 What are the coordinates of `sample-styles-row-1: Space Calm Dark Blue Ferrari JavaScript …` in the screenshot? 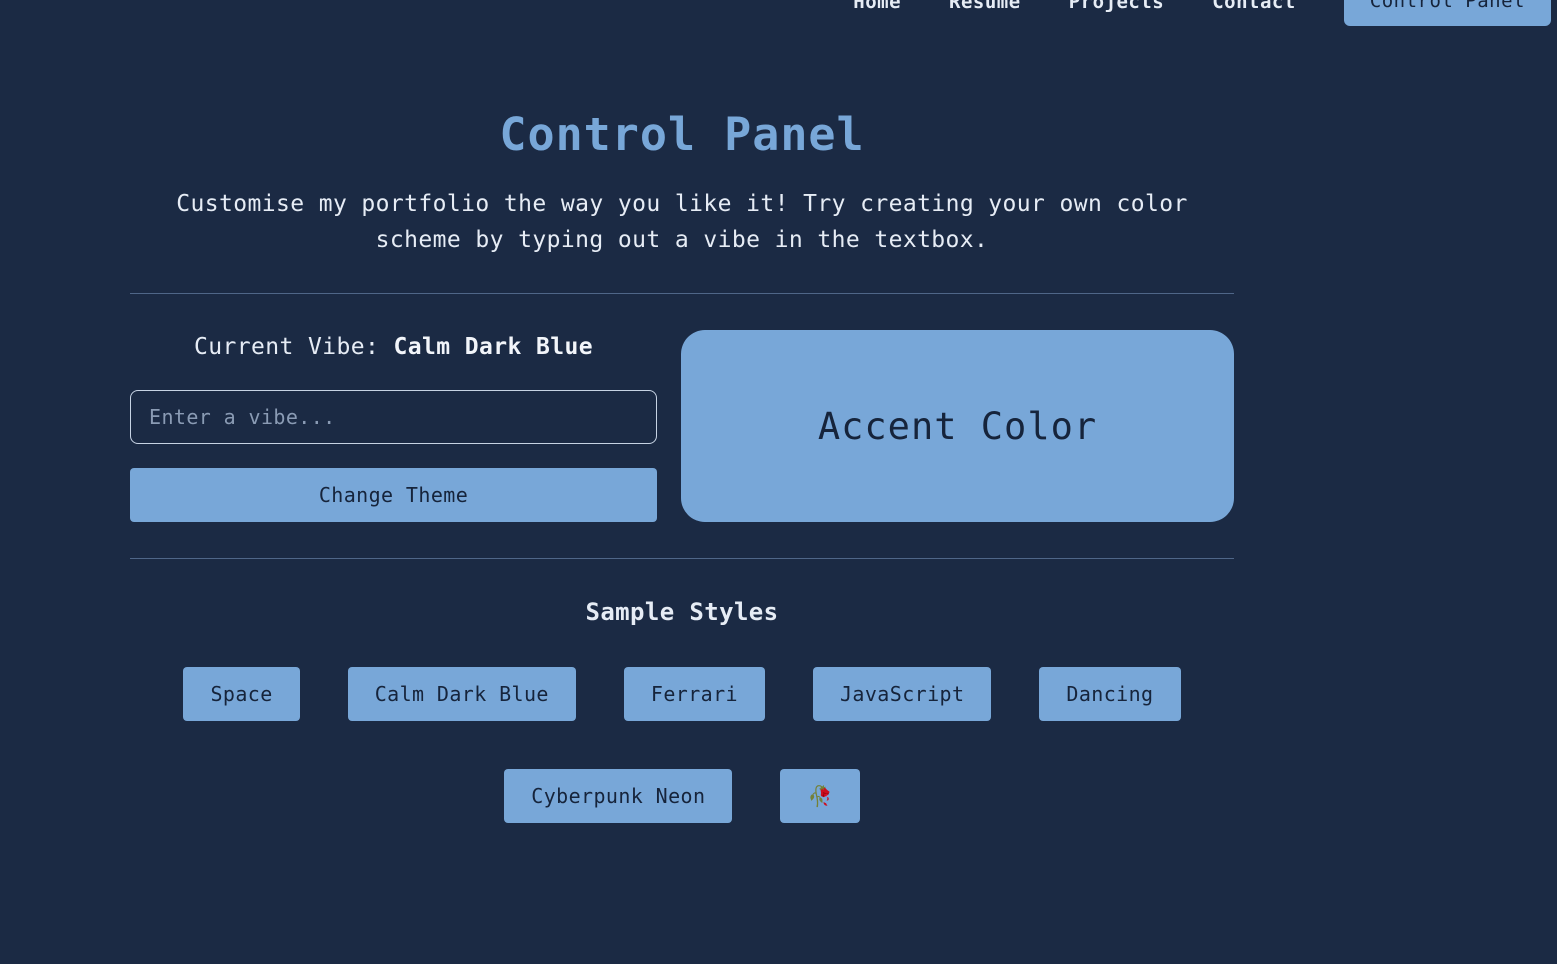 It's located at (682, 694).